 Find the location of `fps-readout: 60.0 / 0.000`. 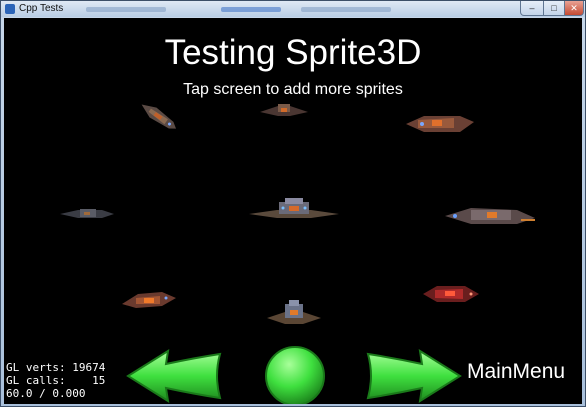

fps-readout: 60.0 / 0.000 is located at coordinates (46, 393).